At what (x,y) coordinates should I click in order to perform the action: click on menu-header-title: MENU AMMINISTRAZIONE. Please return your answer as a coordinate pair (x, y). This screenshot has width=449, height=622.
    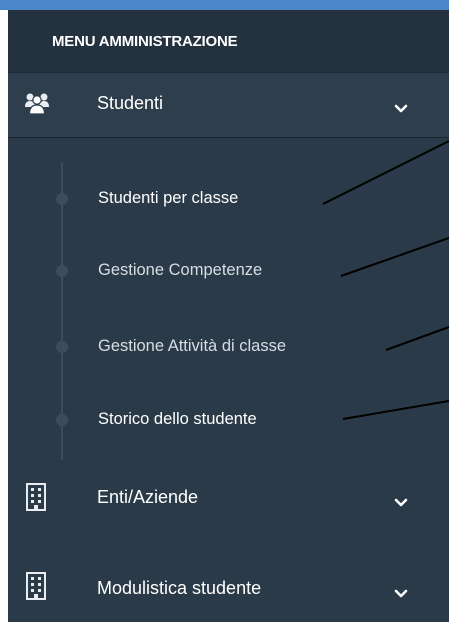
    Looking at the image, I should click on (145, 41).